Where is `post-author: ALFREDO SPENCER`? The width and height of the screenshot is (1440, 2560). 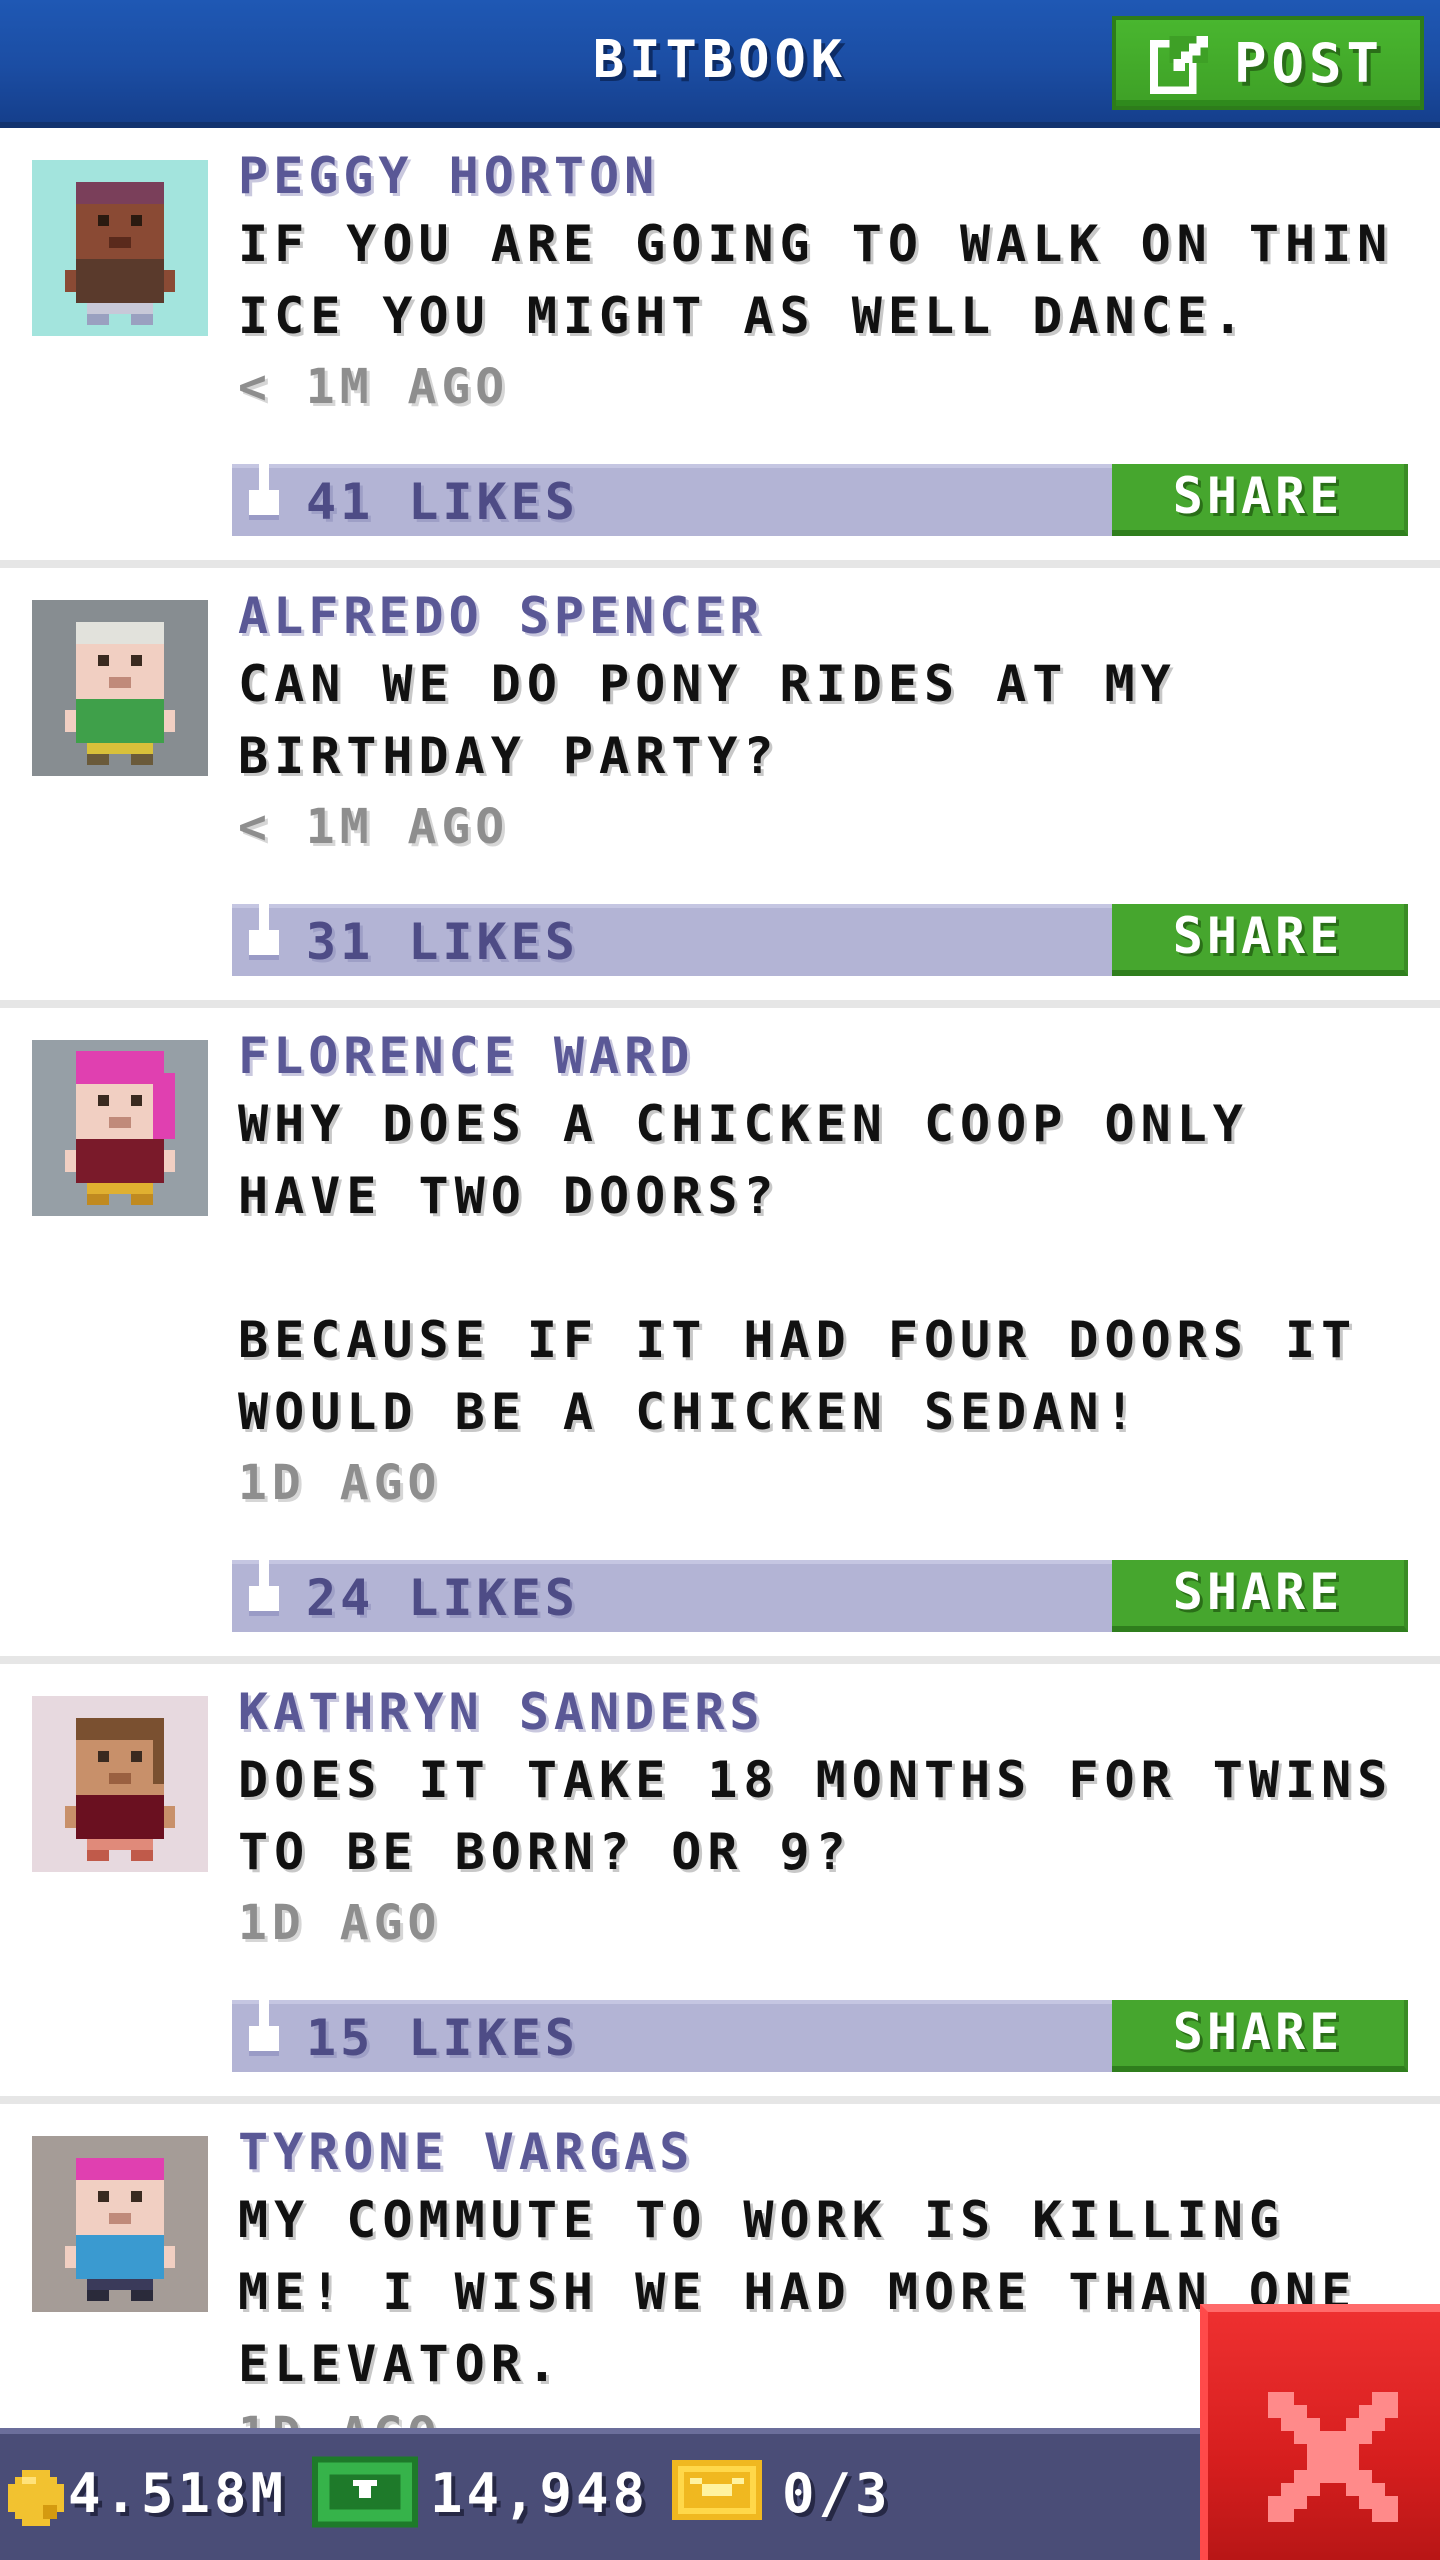 post-author: ALFREDO SPENCER is located at coordinates (501, 616).